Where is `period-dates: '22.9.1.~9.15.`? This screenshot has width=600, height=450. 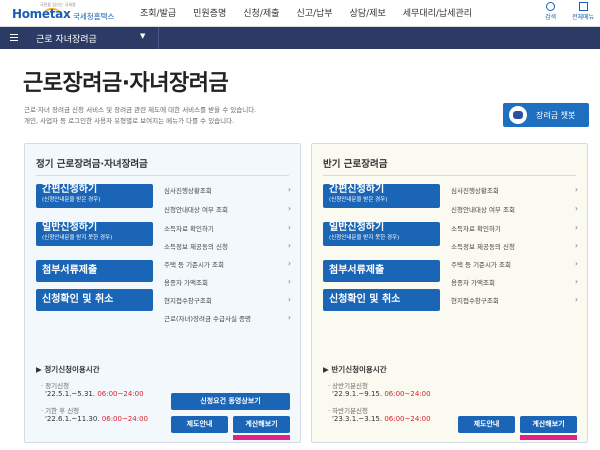
period-dates: '22.9.1.~9.15. is located at coordinates (357, 394).